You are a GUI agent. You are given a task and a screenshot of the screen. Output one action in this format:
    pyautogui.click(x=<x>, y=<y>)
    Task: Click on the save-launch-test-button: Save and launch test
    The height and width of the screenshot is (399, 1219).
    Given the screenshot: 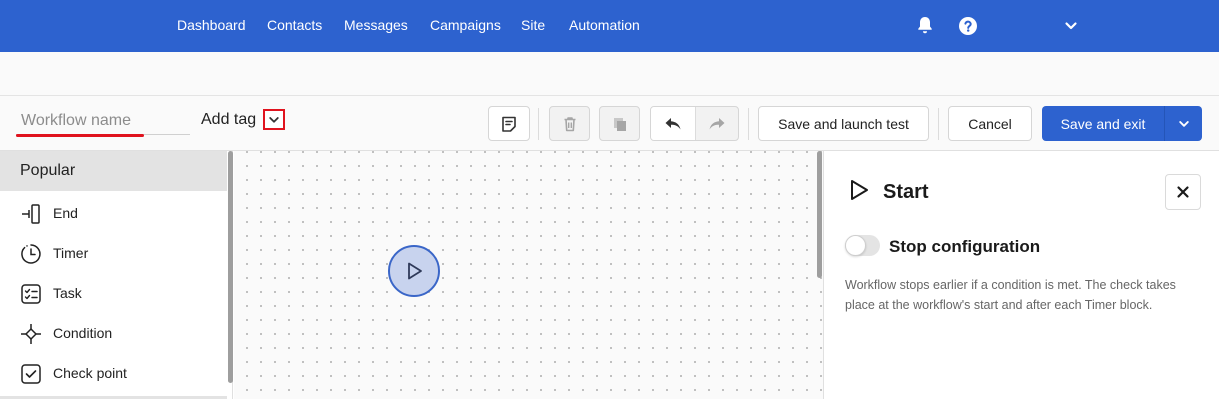 What is the action you would take?
    pyautogui.click(x=843, y=123)
    